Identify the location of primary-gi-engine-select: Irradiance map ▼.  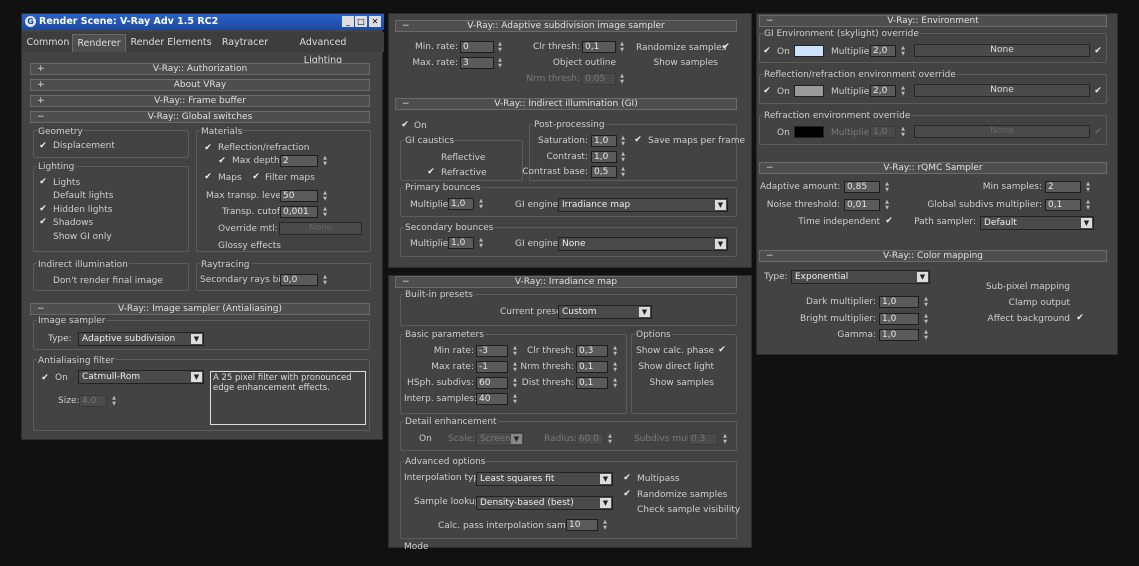
(643, 205).